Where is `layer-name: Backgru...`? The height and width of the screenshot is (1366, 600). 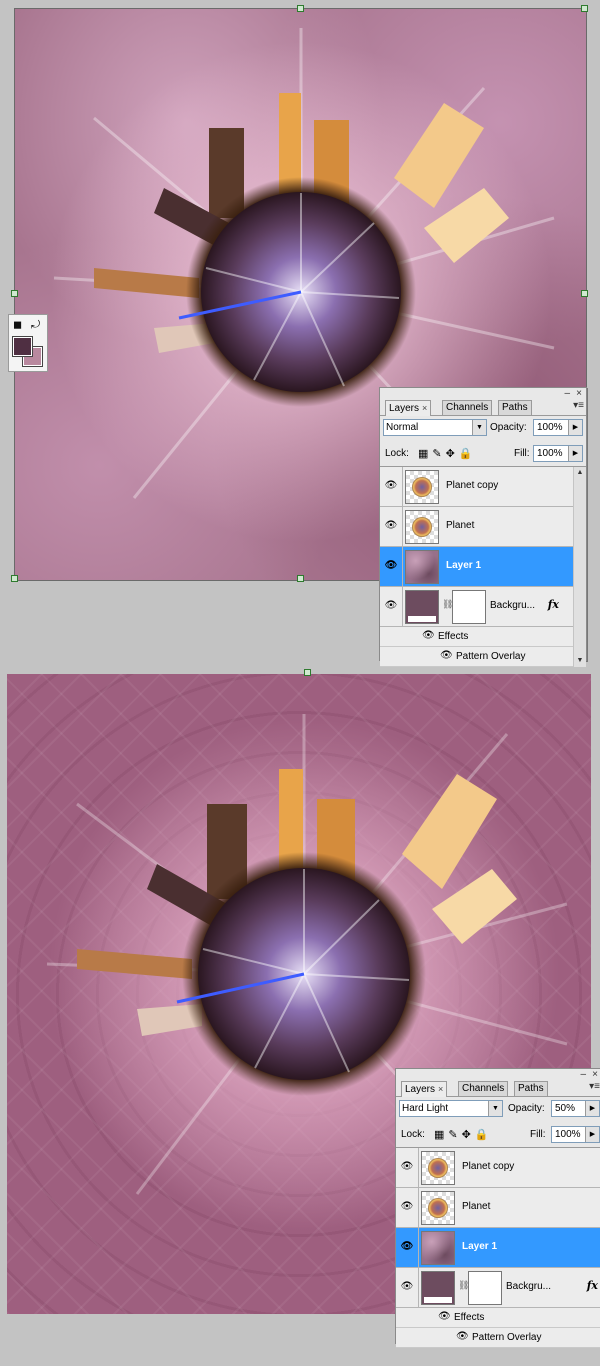
layer-name: Backgru... is located at coordinates (513, 605).